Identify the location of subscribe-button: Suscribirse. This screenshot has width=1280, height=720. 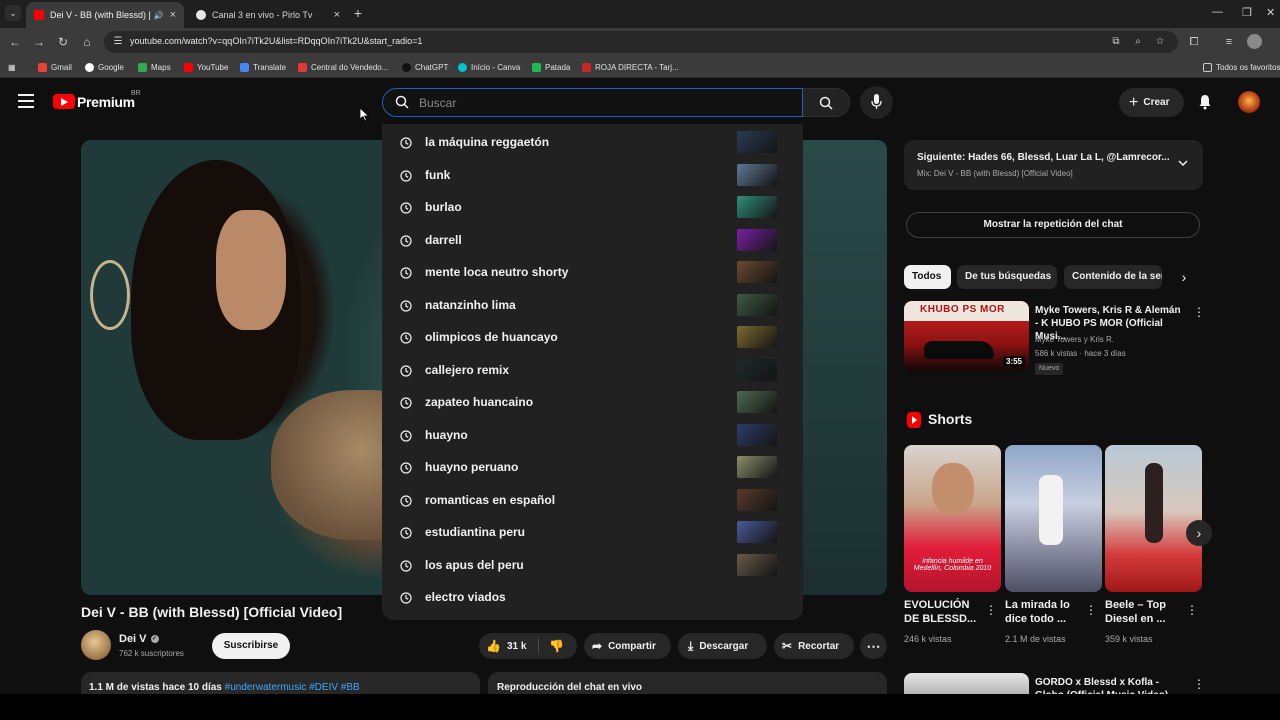
(251, 646).